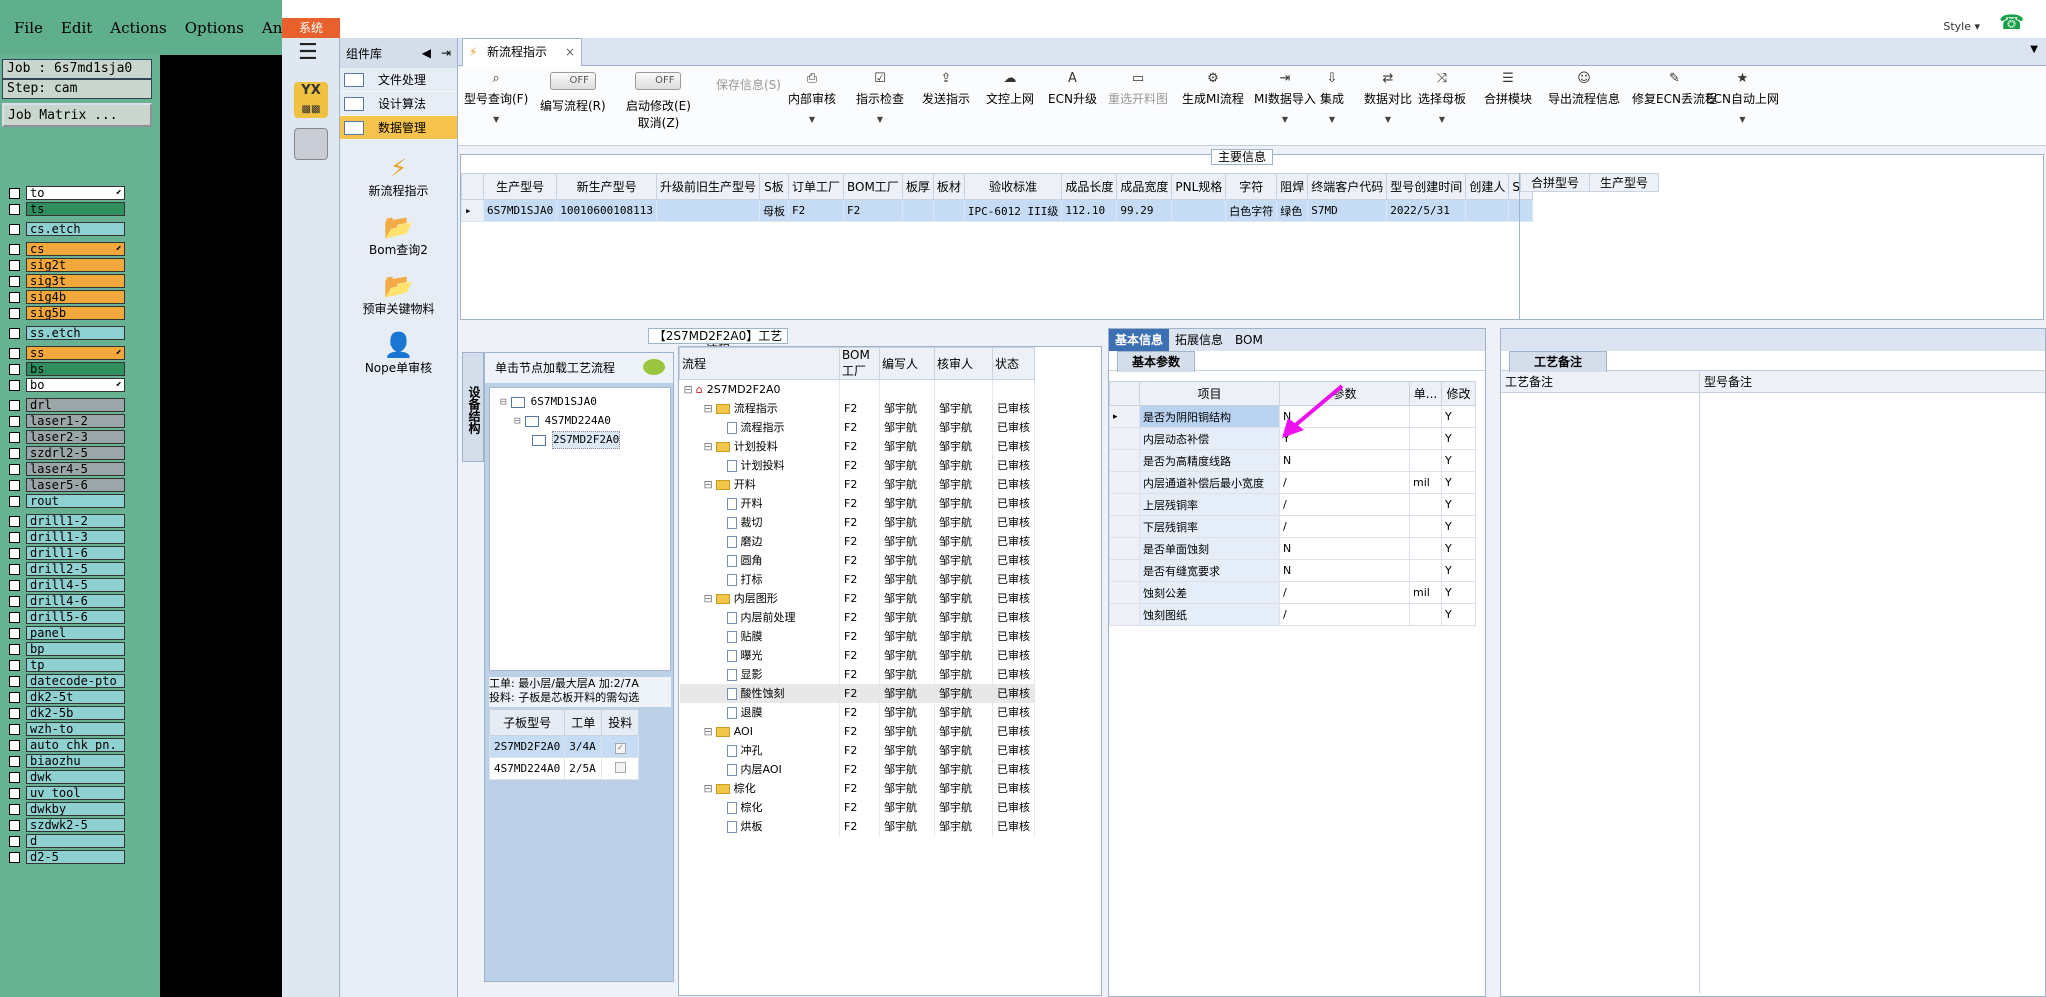 This screenshot has height=997, width=2046. Describe the element at coordinates (75, 469) in the screenshot. I see `layer-name: laser4-5` at that location.